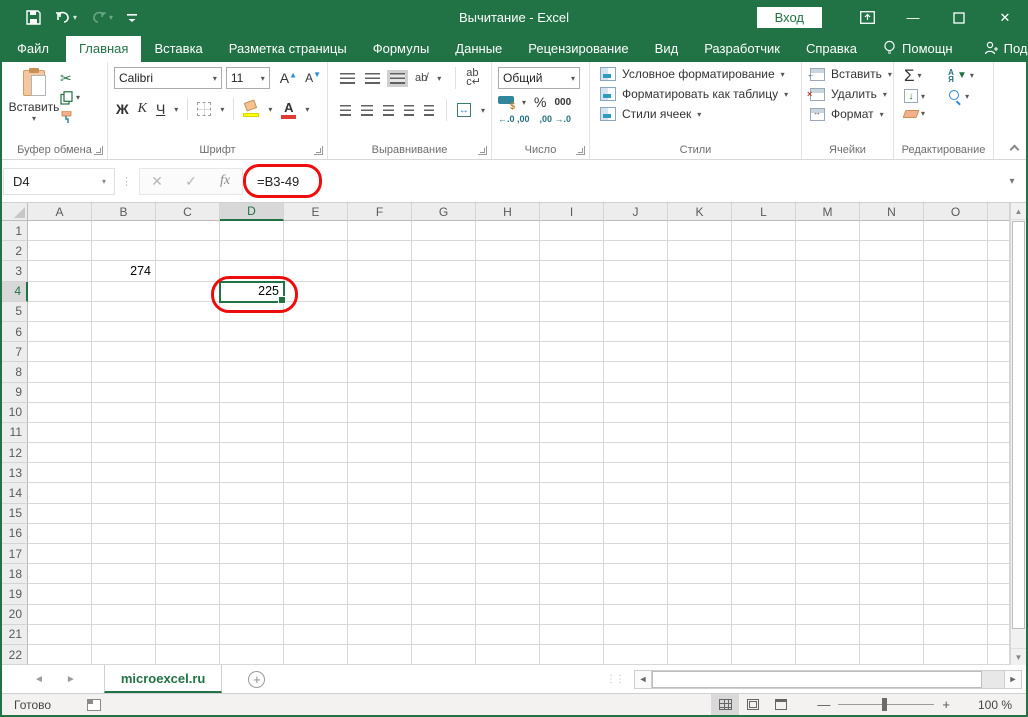 This screenshot has height=717, width=1028. What do you see at coordinates (946, 704) in the screenshot?
I see `zoom-in-icon: +` at bounding box center [946, 704].